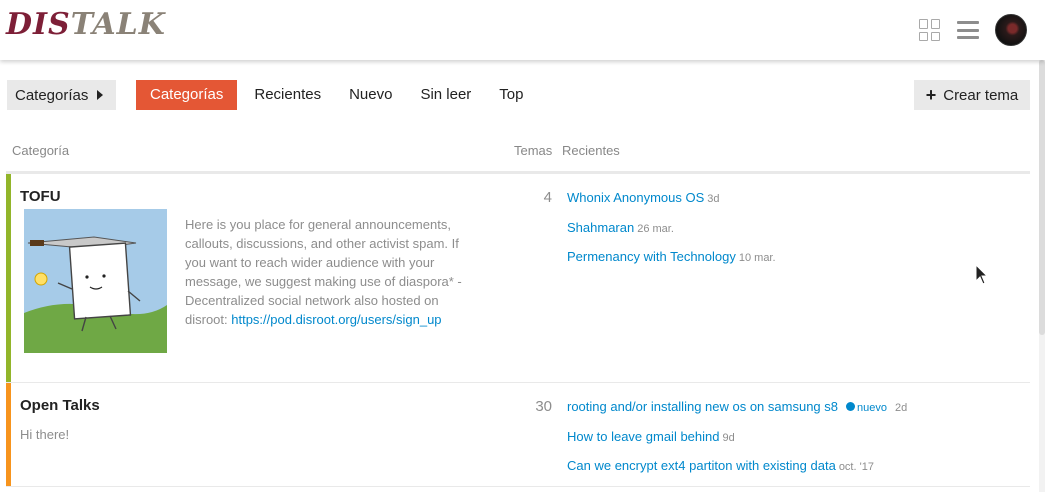  I want to click on category-description-link: https://pod.disroot.org/users/sign_up, so click(336, 319).